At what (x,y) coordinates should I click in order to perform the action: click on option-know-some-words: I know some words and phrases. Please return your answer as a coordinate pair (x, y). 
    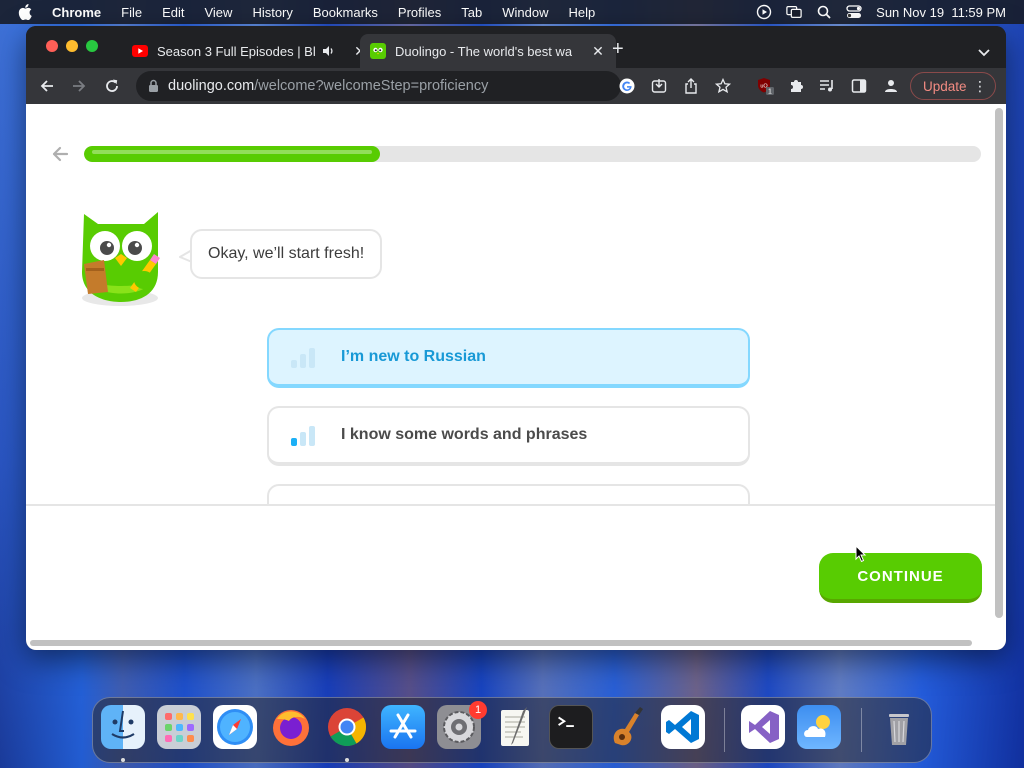
    Looking at the image, I should click on (508, 436).